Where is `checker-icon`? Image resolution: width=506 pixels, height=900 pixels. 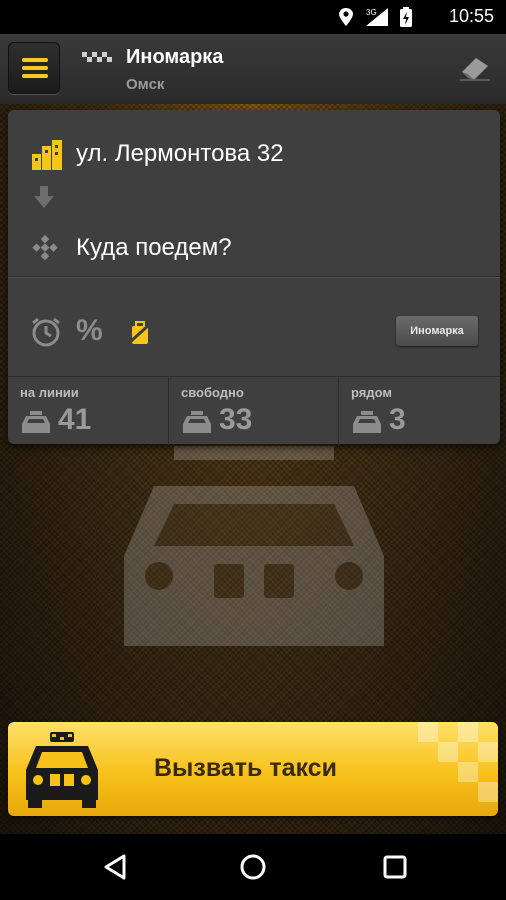
checker-icon is located at coordinates (97, 57).